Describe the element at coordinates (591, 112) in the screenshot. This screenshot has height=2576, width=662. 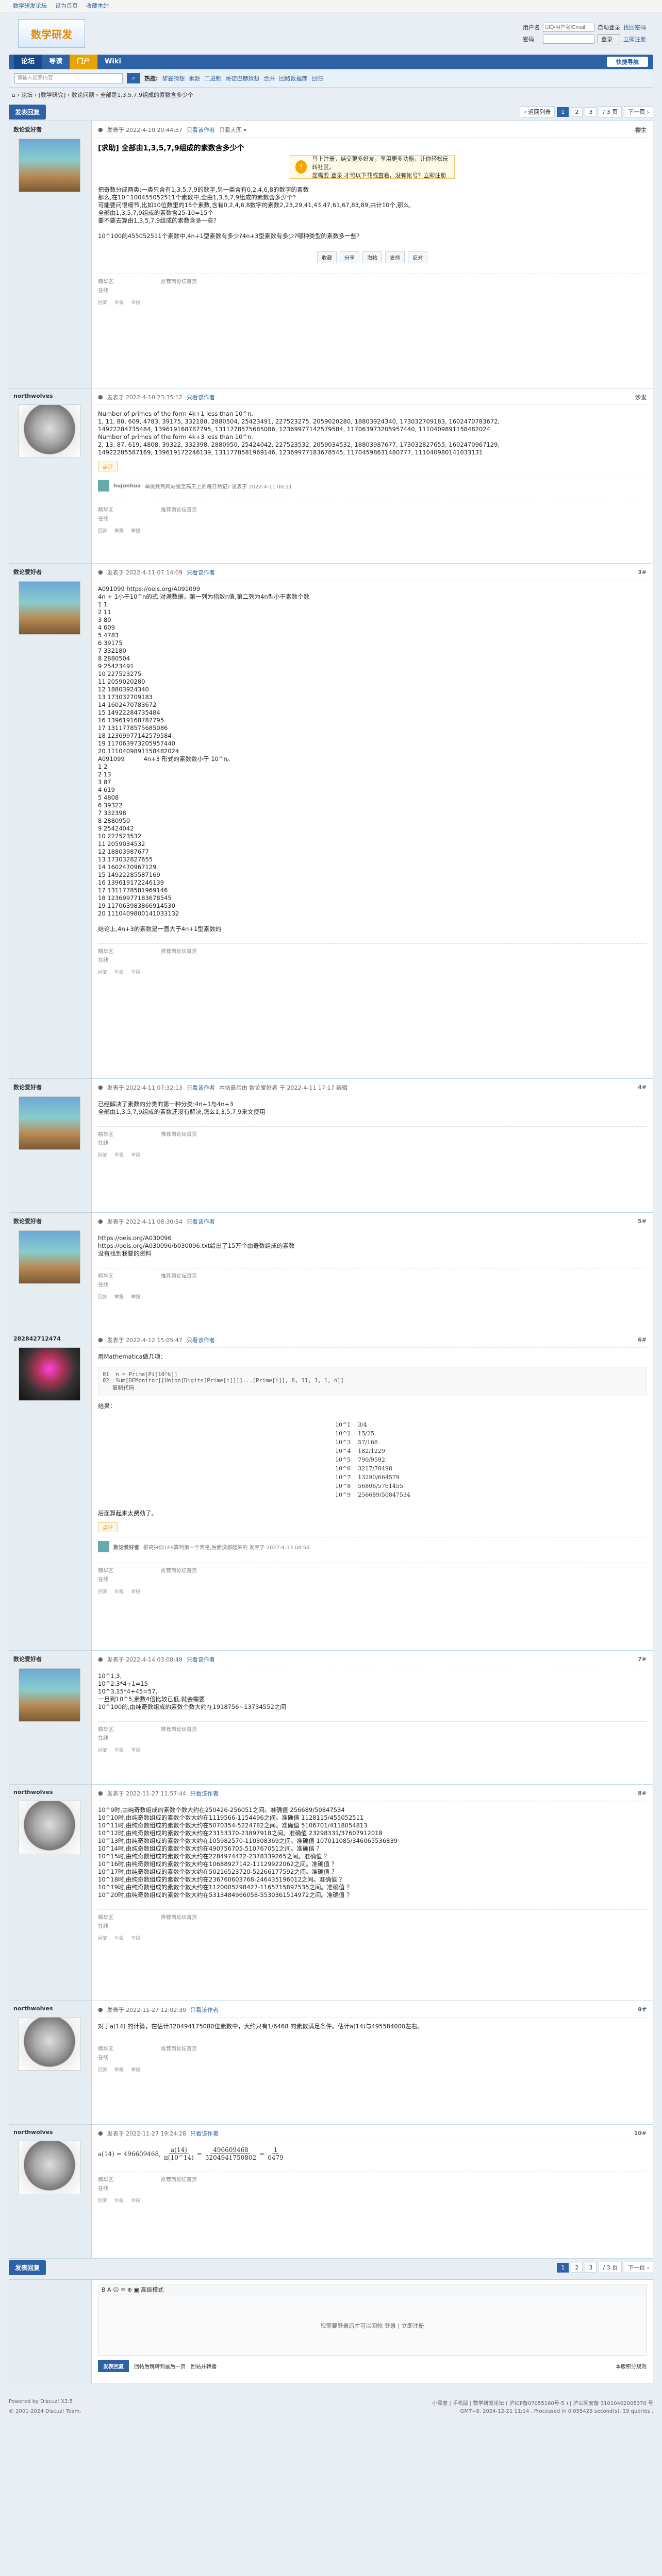
I see `page-3: 3` at that location.